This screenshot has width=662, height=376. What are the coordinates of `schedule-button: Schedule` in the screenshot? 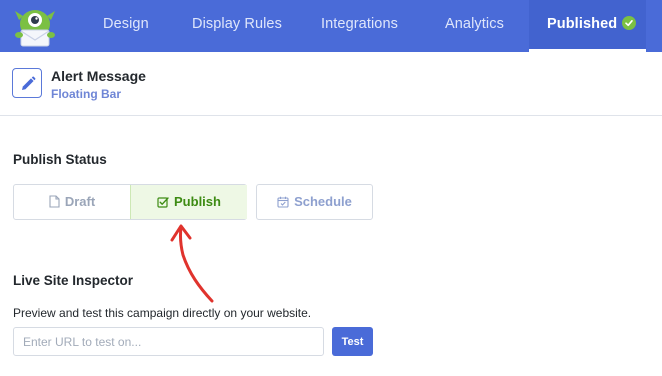 It's located at (314, 202).